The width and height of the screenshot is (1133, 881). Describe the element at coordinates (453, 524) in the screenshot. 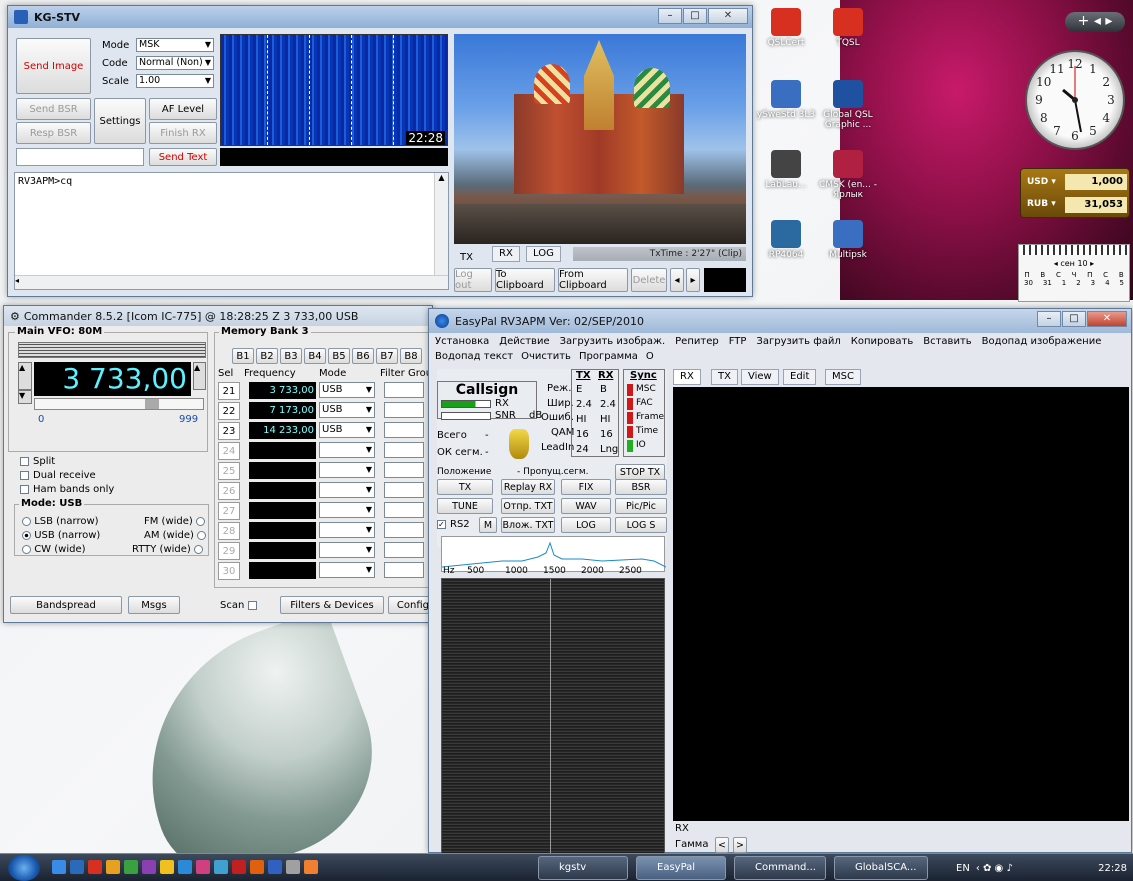

I see `rs2-checkbox: ✓ RS2` at that location.